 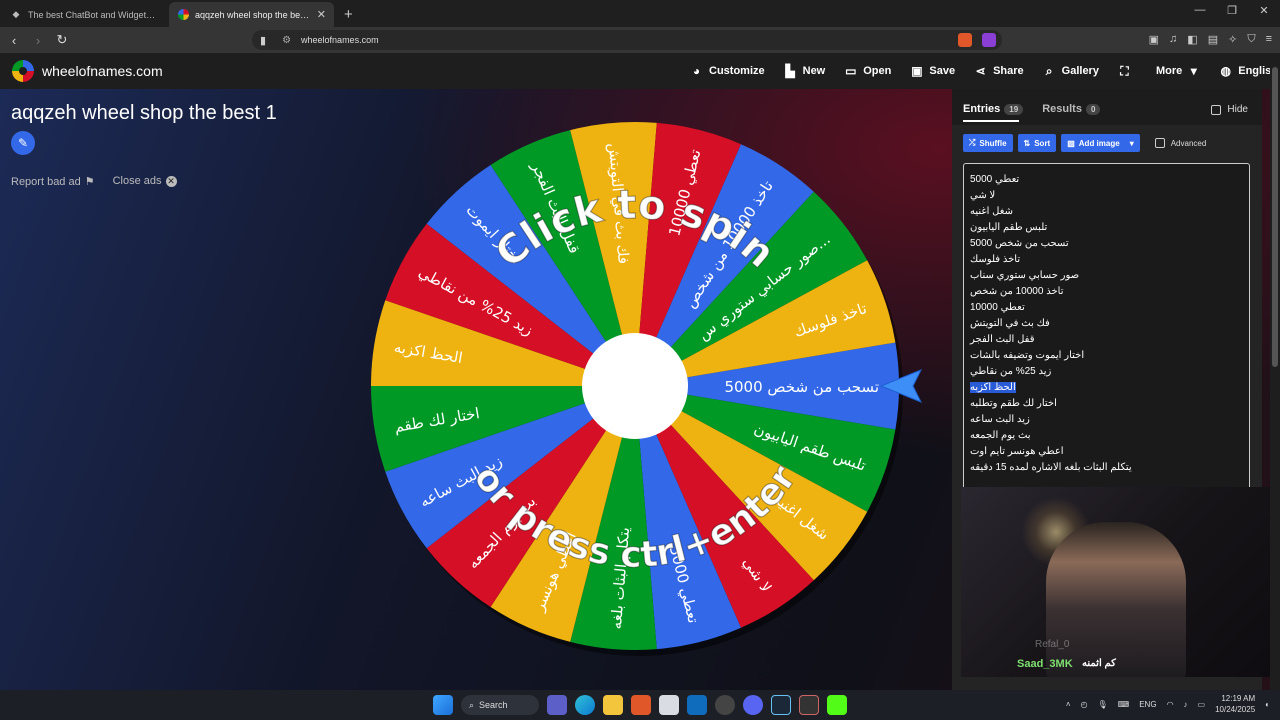 What do you see at coordinates (696, 71) in the screenshot?
I see `palette-icon: ◕` at bounding box center [696, 71].